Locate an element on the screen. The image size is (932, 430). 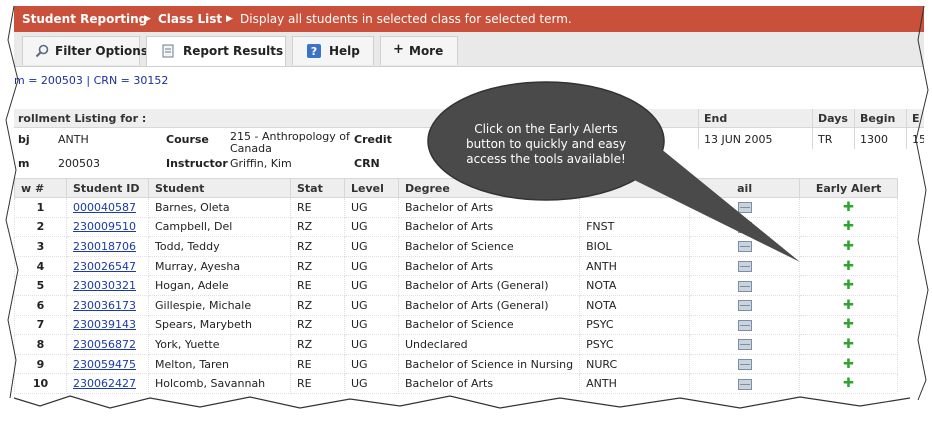
crn-label: CRN is located at coordinates (367, 163).